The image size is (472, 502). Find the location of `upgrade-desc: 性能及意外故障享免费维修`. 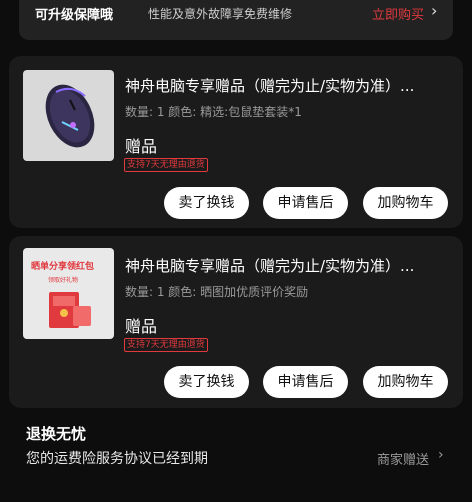

upgrade-desc: 性能及意外故障享免费维修 is located at coordinates (220, 14).